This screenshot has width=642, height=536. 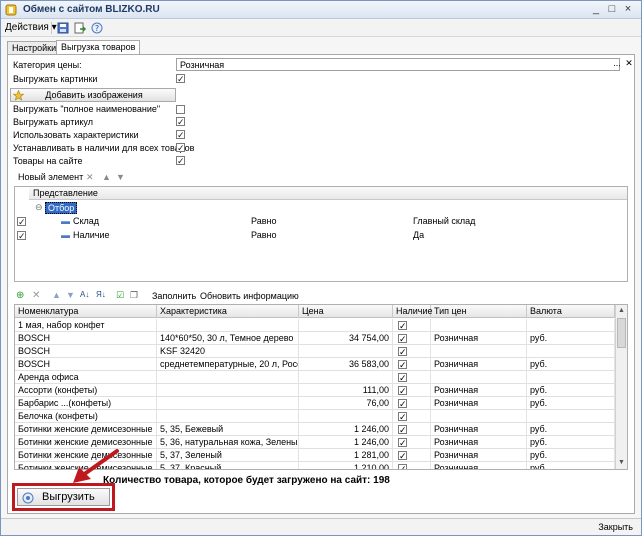 What do you see at coordinates (134, 295) in the screenshot?
I see `copy-icon: ❐` at bounding box center [134, 295].